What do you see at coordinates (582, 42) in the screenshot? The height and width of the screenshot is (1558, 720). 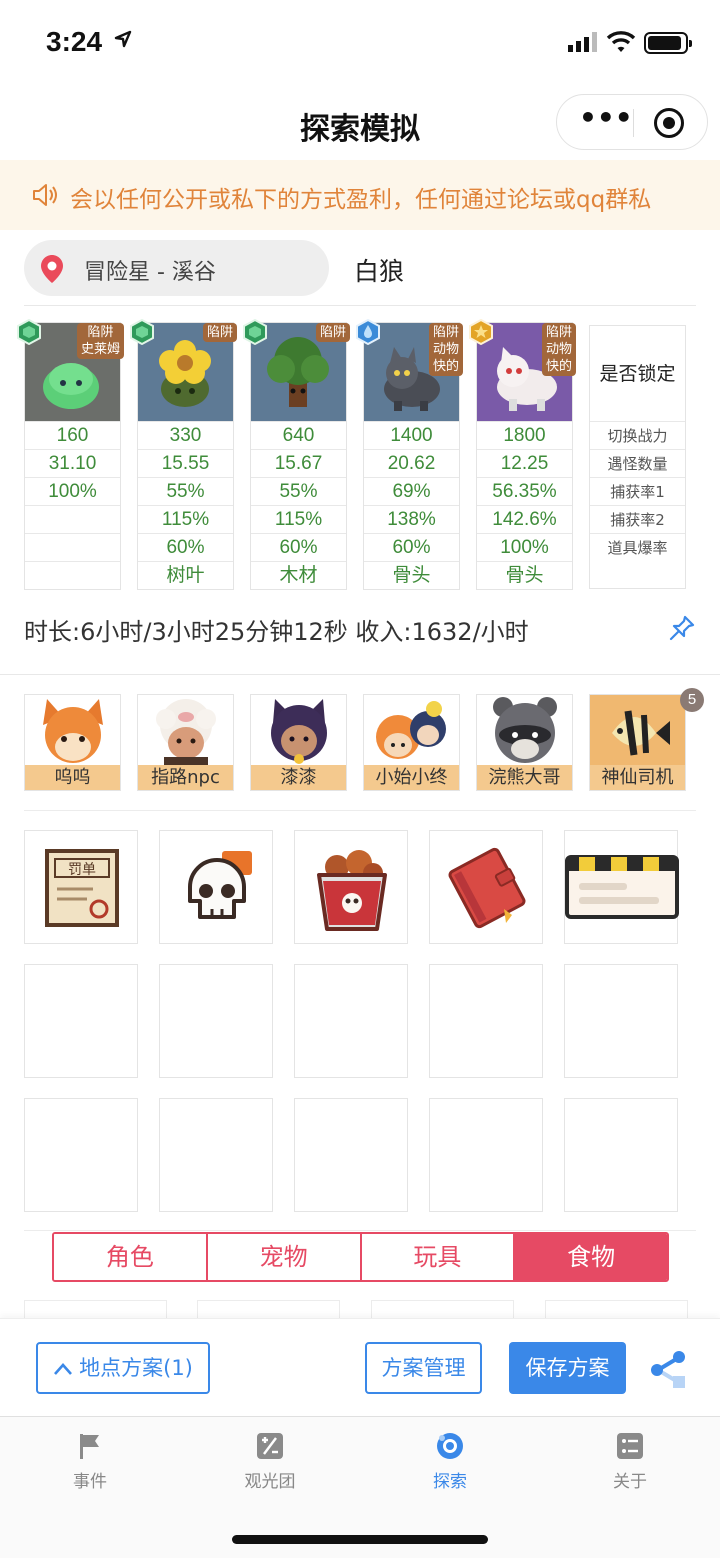 I see `cellular-signal-icon` at bounding box center [582, 42].